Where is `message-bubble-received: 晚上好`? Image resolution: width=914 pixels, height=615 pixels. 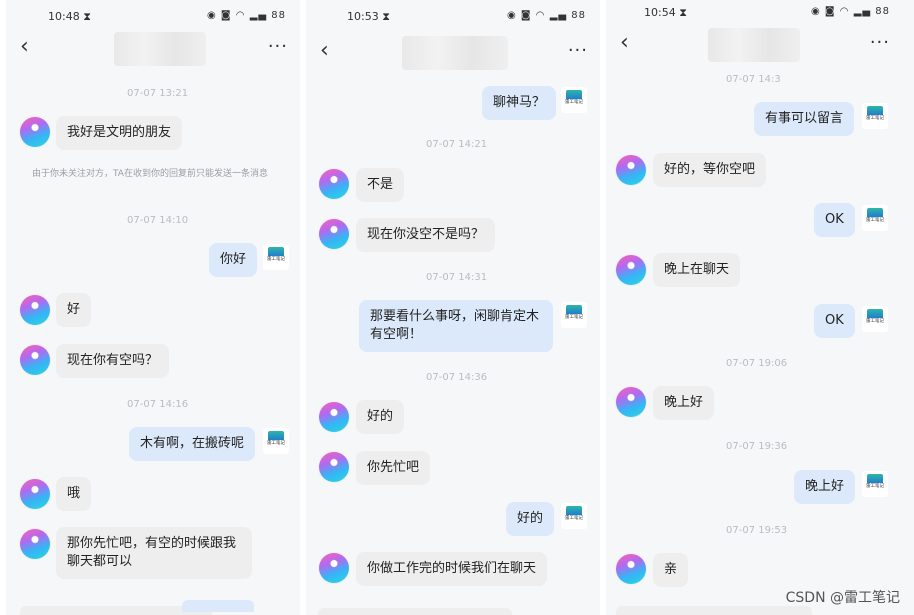 message-bubble-received: 晚上好 is located at coordinates (684, 403).